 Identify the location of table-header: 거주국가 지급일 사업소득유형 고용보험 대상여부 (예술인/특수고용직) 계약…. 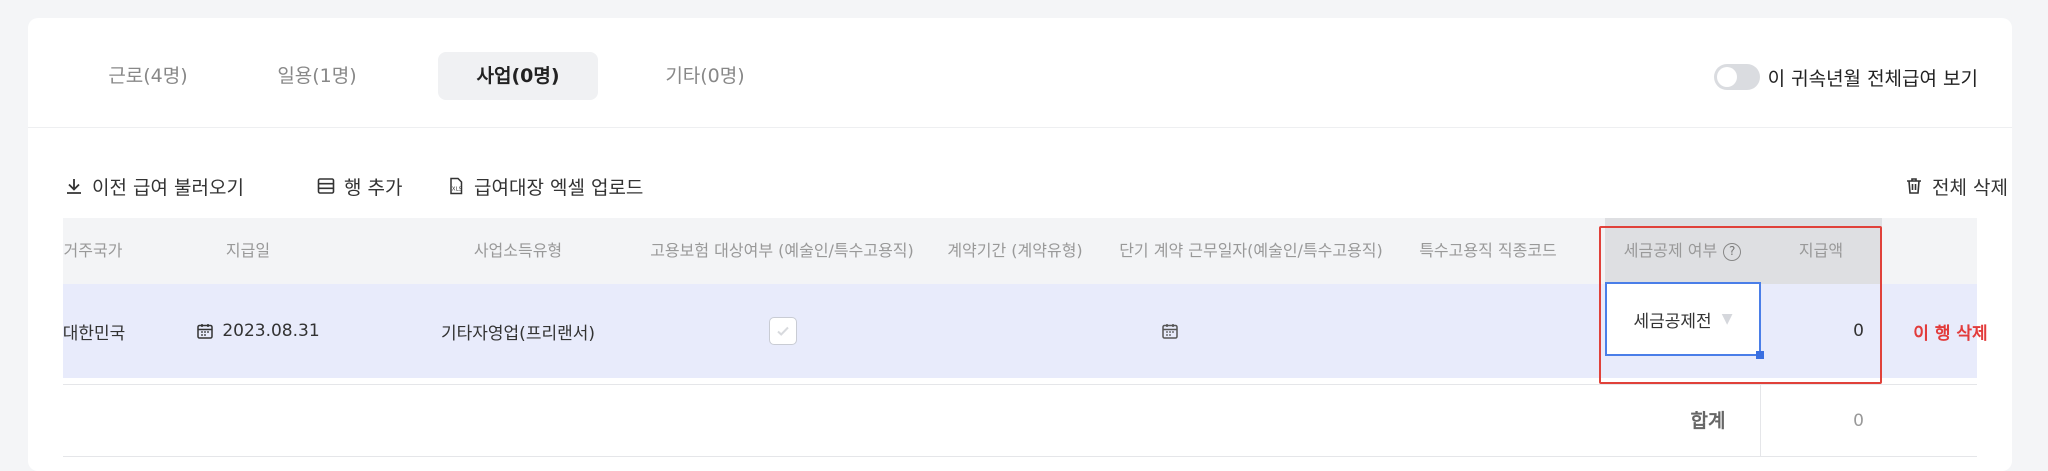
(1020, 251).